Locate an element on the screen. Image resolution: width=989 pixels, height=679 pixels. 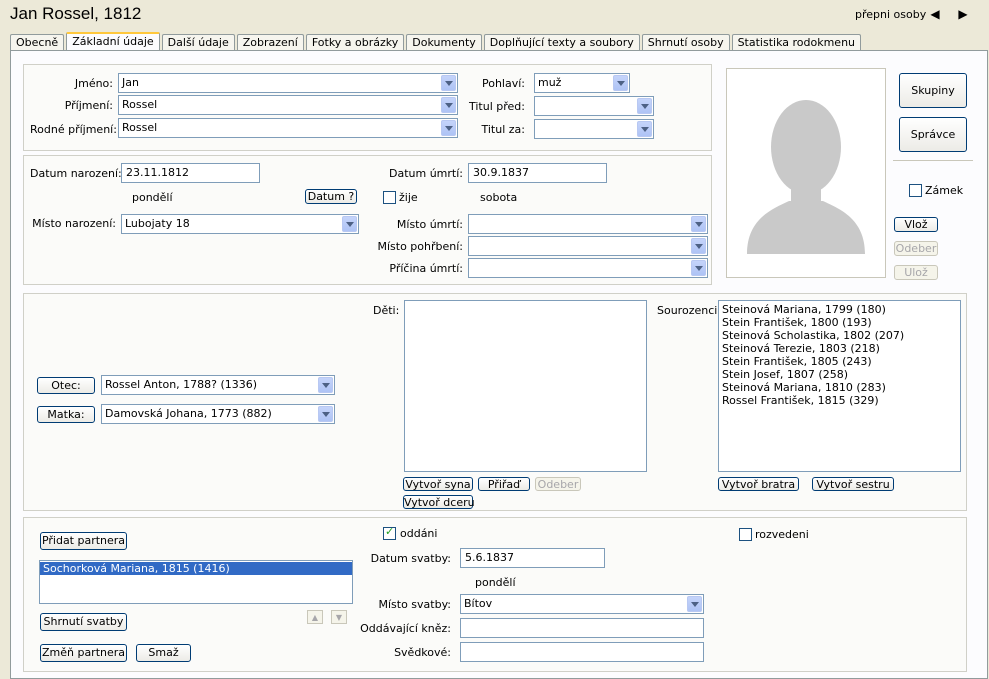
pohlavi-label: Pohlaví: is located at coordinates (503, 83).